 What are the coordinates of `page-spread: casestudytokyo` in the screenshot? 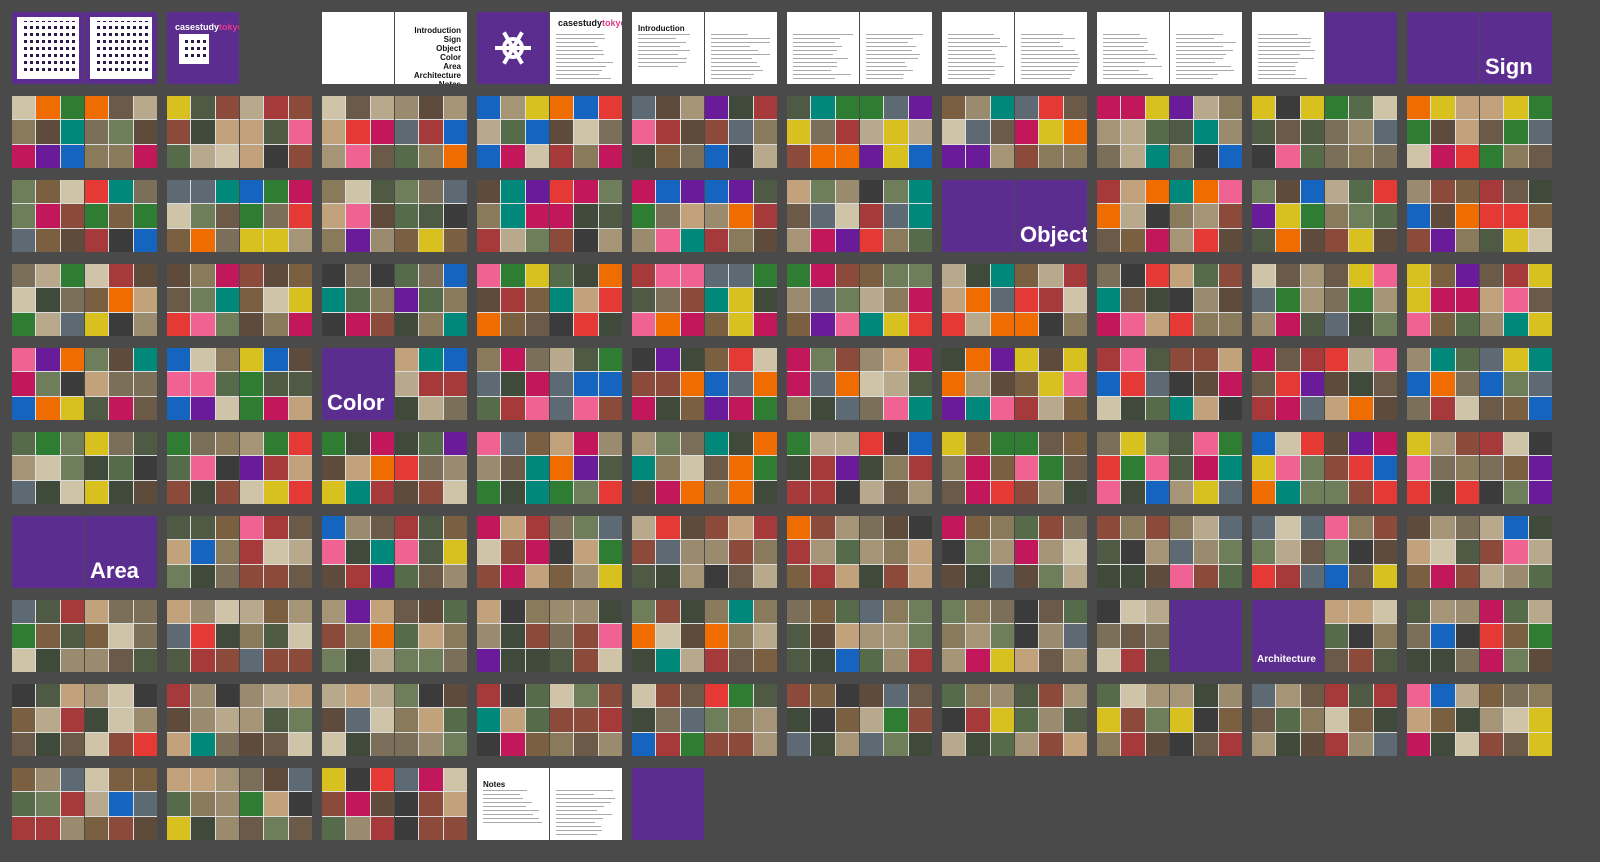 It's located at (203, 48).